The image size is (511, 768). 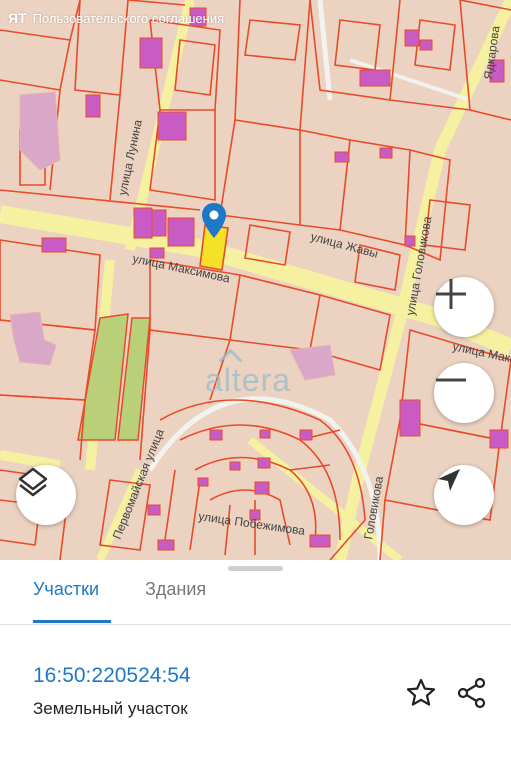 I want to click on favorite-button, so click(x=421, y=693).